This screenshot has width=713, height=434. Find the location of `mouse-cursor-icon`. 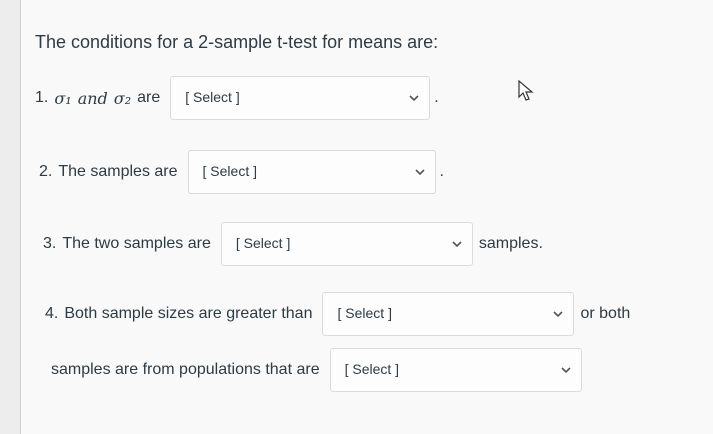

mouse-cursor-icon is located at coordinates (526, 90).